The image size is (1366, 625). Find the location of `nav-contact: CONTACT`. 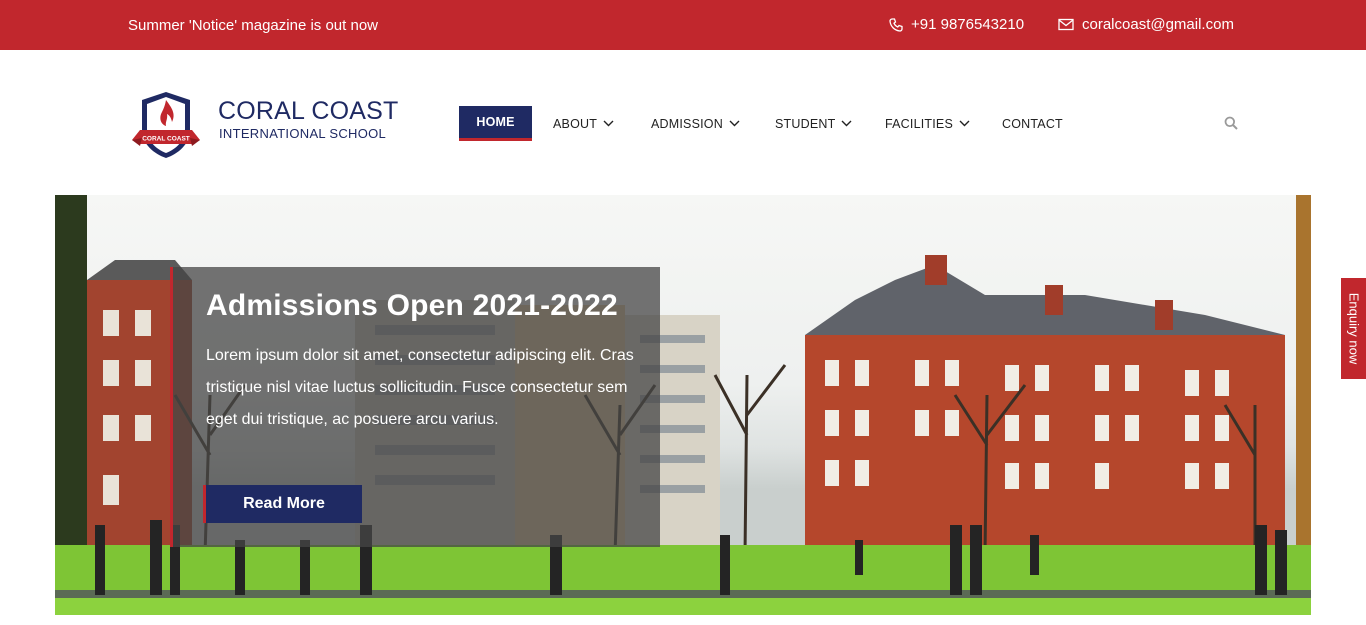

nav-contact: CONTACT is located at coordinates (1032, 123).